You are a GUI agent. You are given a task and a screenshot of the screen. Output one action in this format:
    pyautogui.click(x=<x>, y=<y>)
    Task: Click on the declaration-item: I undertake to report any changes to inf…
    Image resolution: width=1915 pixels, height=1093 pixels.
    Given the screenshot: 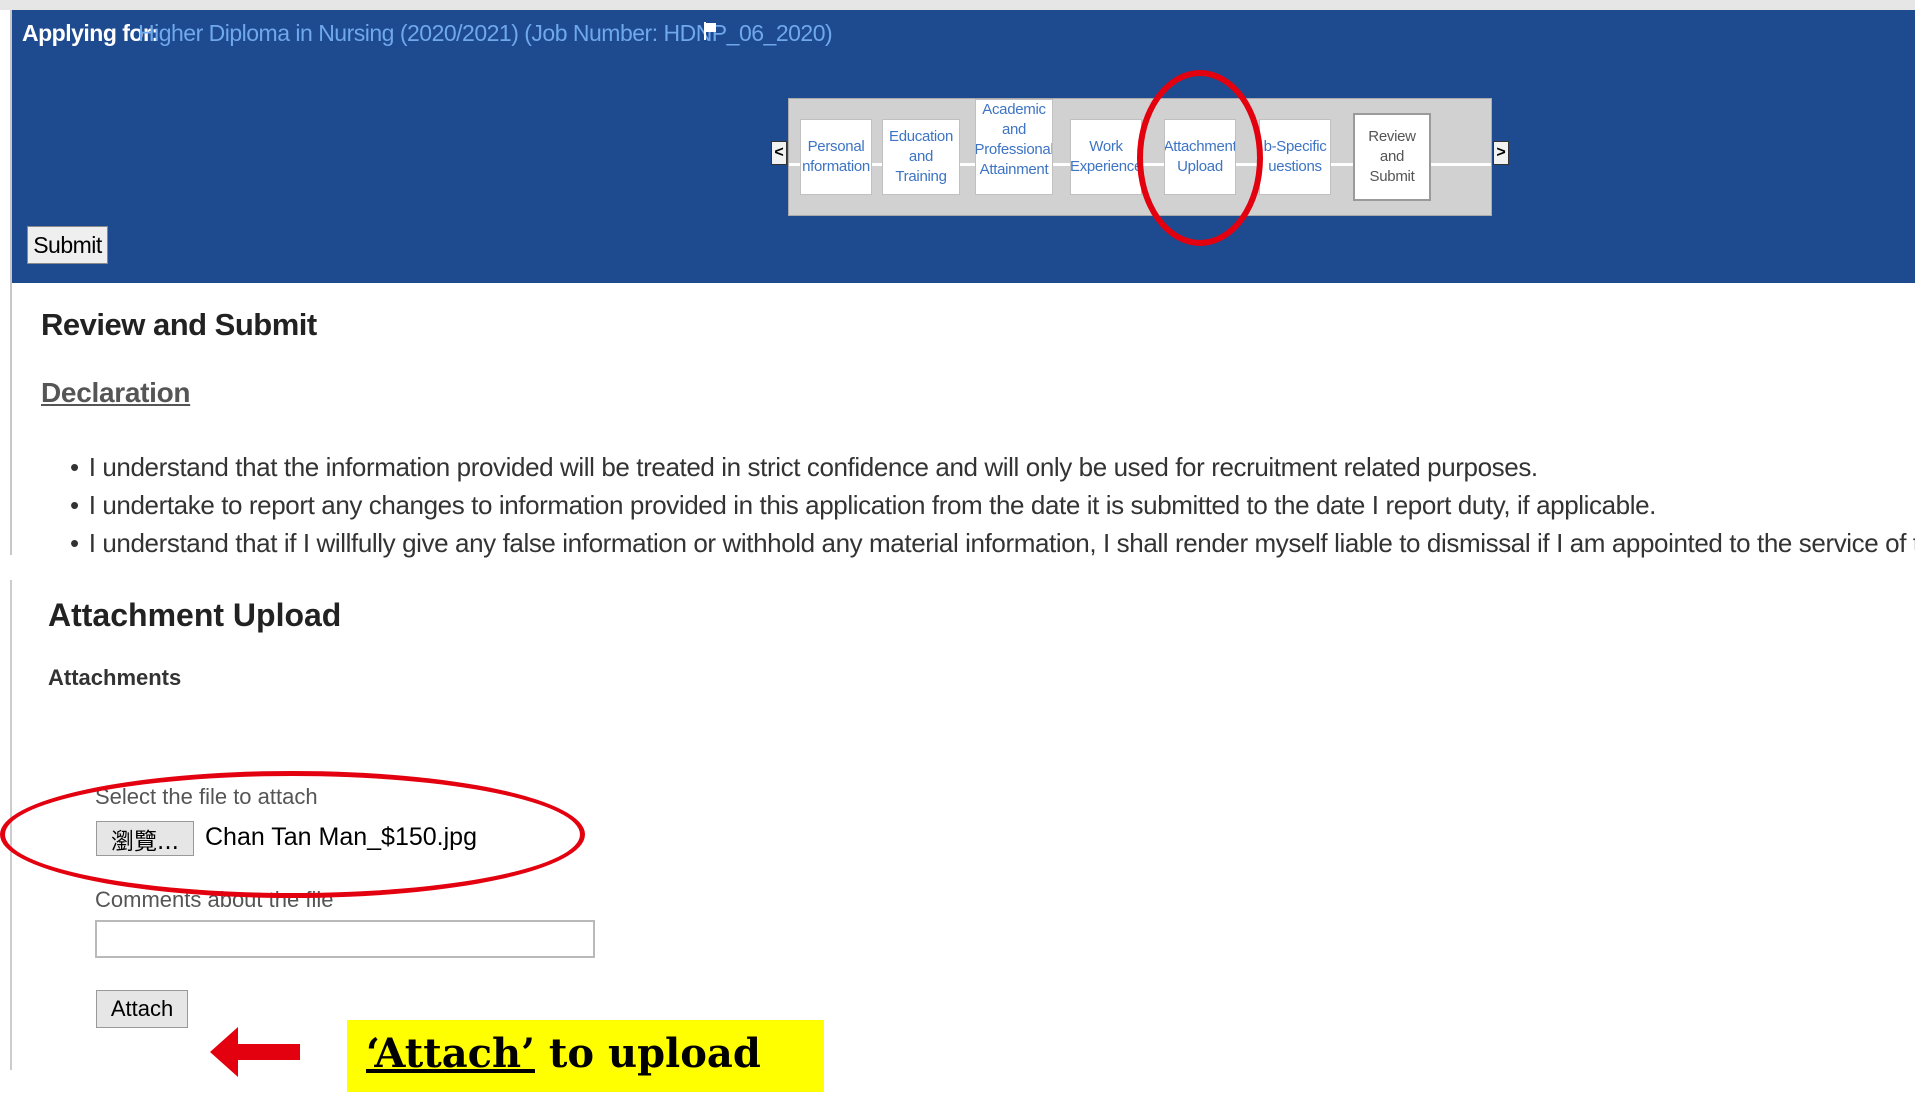 What is the action you would take?
    pyautogui.click(x=992, y=505)
    